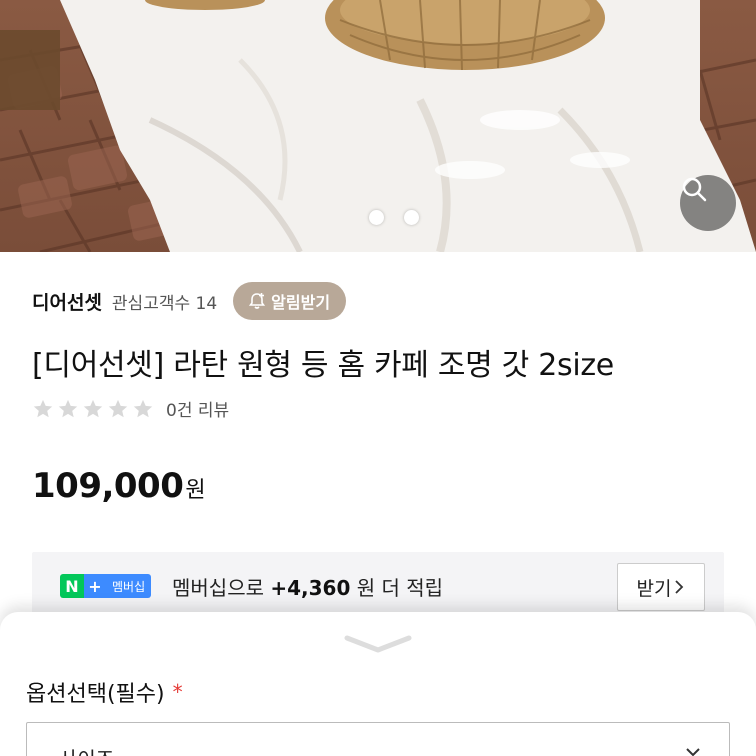 The image size is (756, 756). Describe the element at coordinates (654, 588) in the screenshot. I see `get-label: 받기` at that location.